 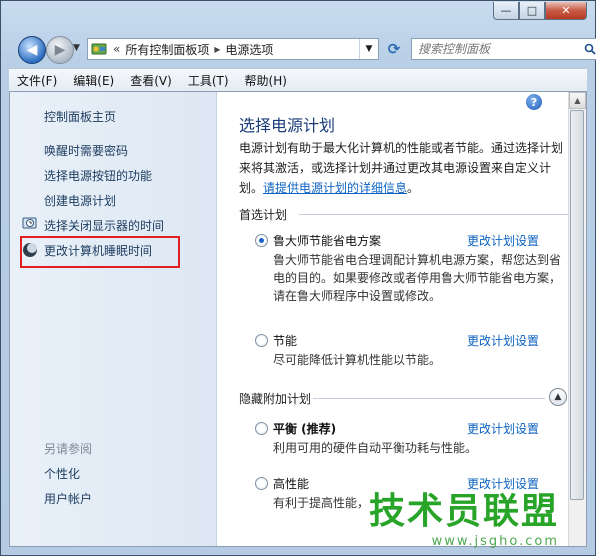 I want to click on sidebar-item-power-button: 选择电源按钮的功能, so click(x=98, y=175).